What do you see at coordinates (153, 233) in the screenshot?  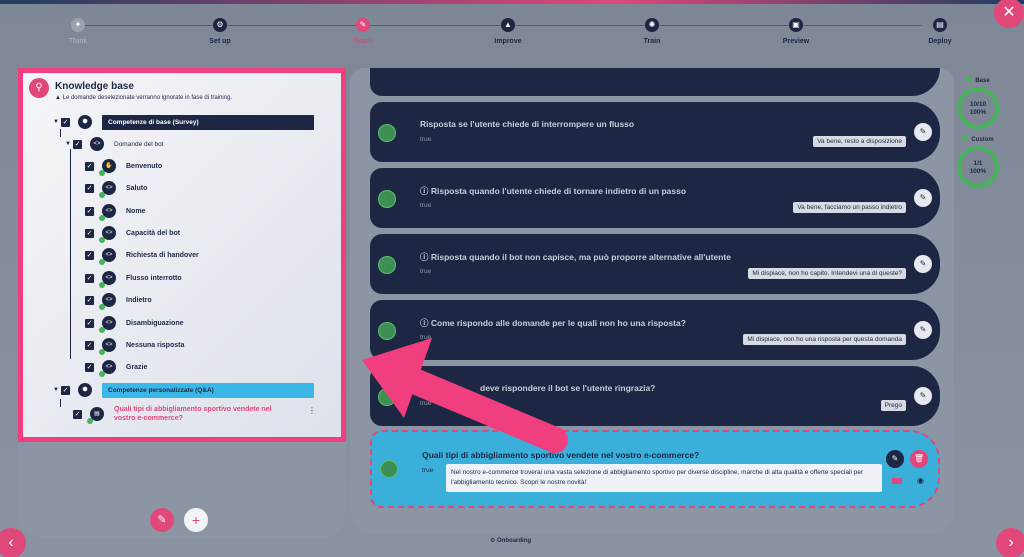 I see `item-label: Capacità del bot` at bounding box center [153, 233].